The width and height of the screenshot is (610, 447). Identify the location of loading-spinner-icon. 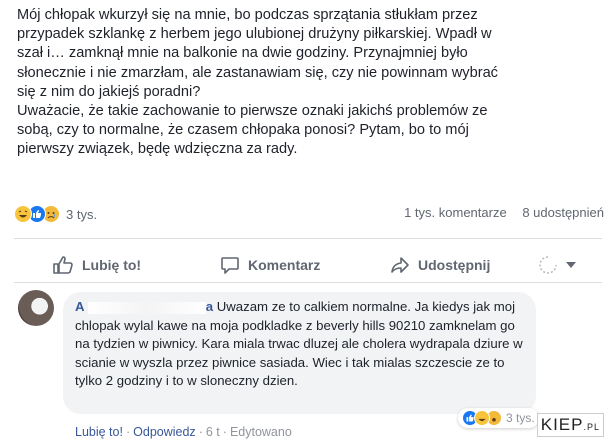
(548, 265).